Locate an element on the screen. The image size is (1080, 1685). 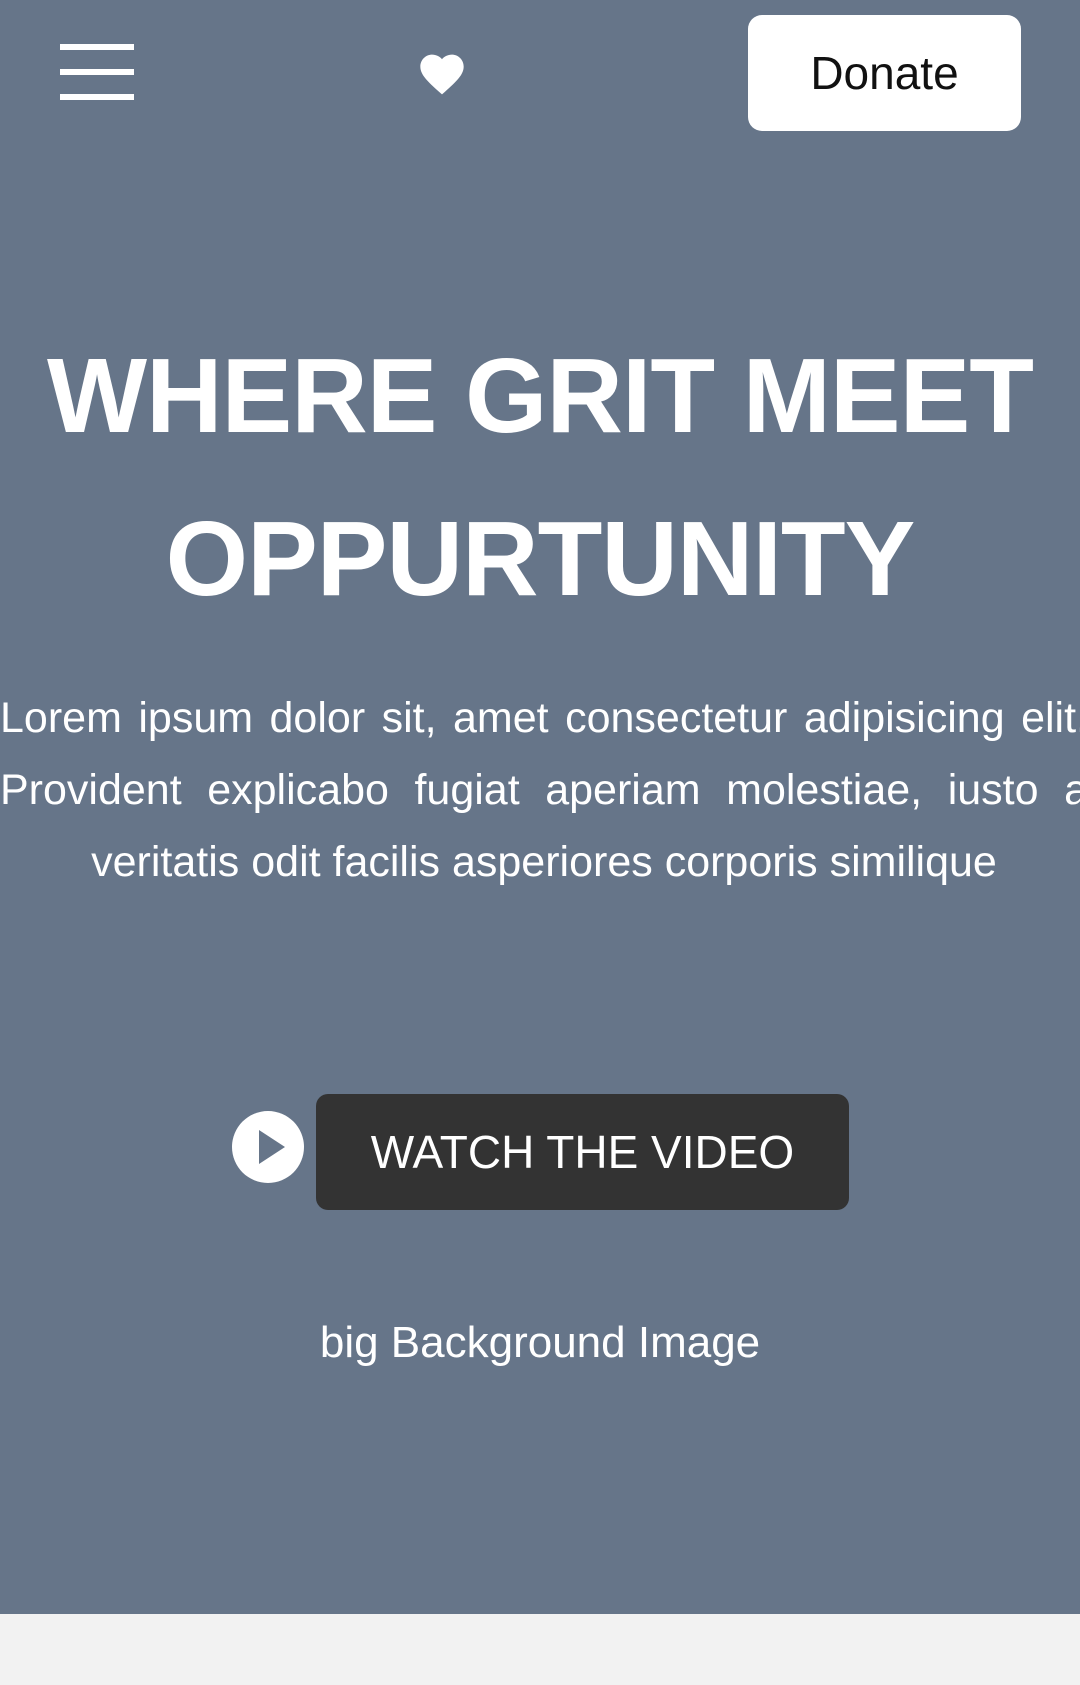
donate-button: Donate is located at coordinates (884, 73).